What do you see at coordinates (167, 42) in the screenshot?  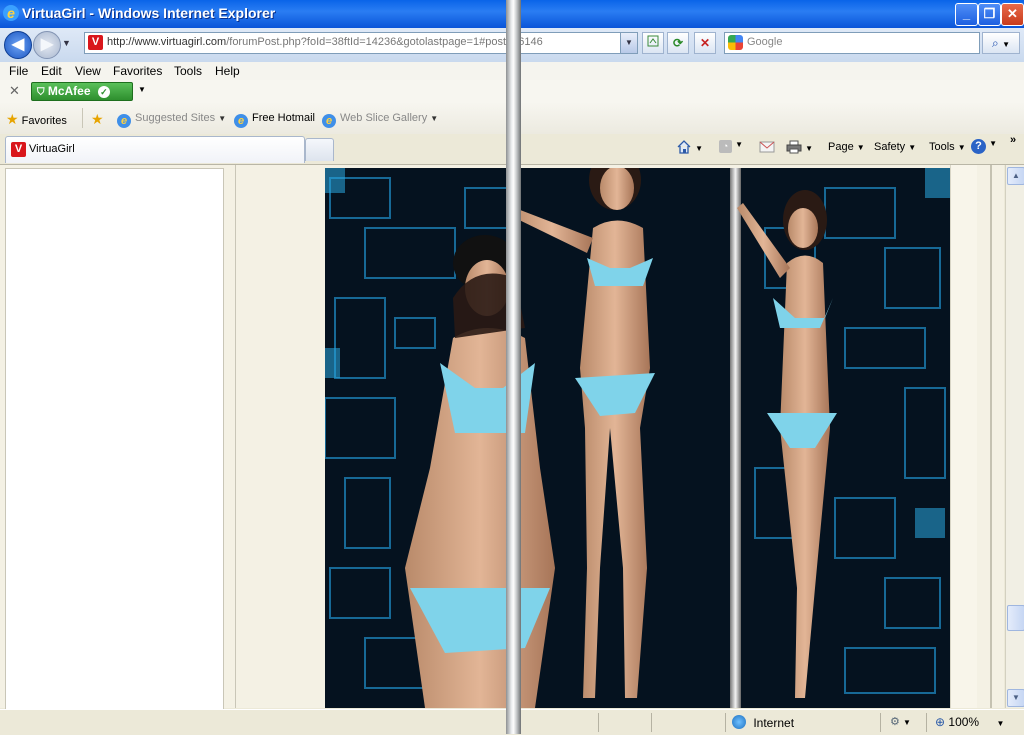 I see `url-domain: http://www.virtuagirl.com` at bounding box center [167, 42].